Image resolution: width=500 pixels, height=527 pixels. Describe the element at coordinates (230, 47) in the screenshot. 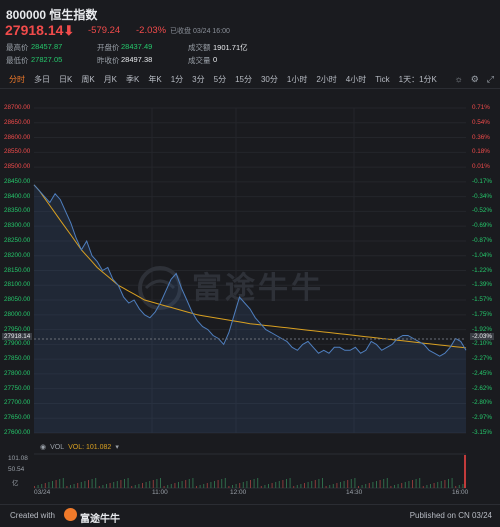

I see `stat-turnover-value: 1901.71亿` at that location.